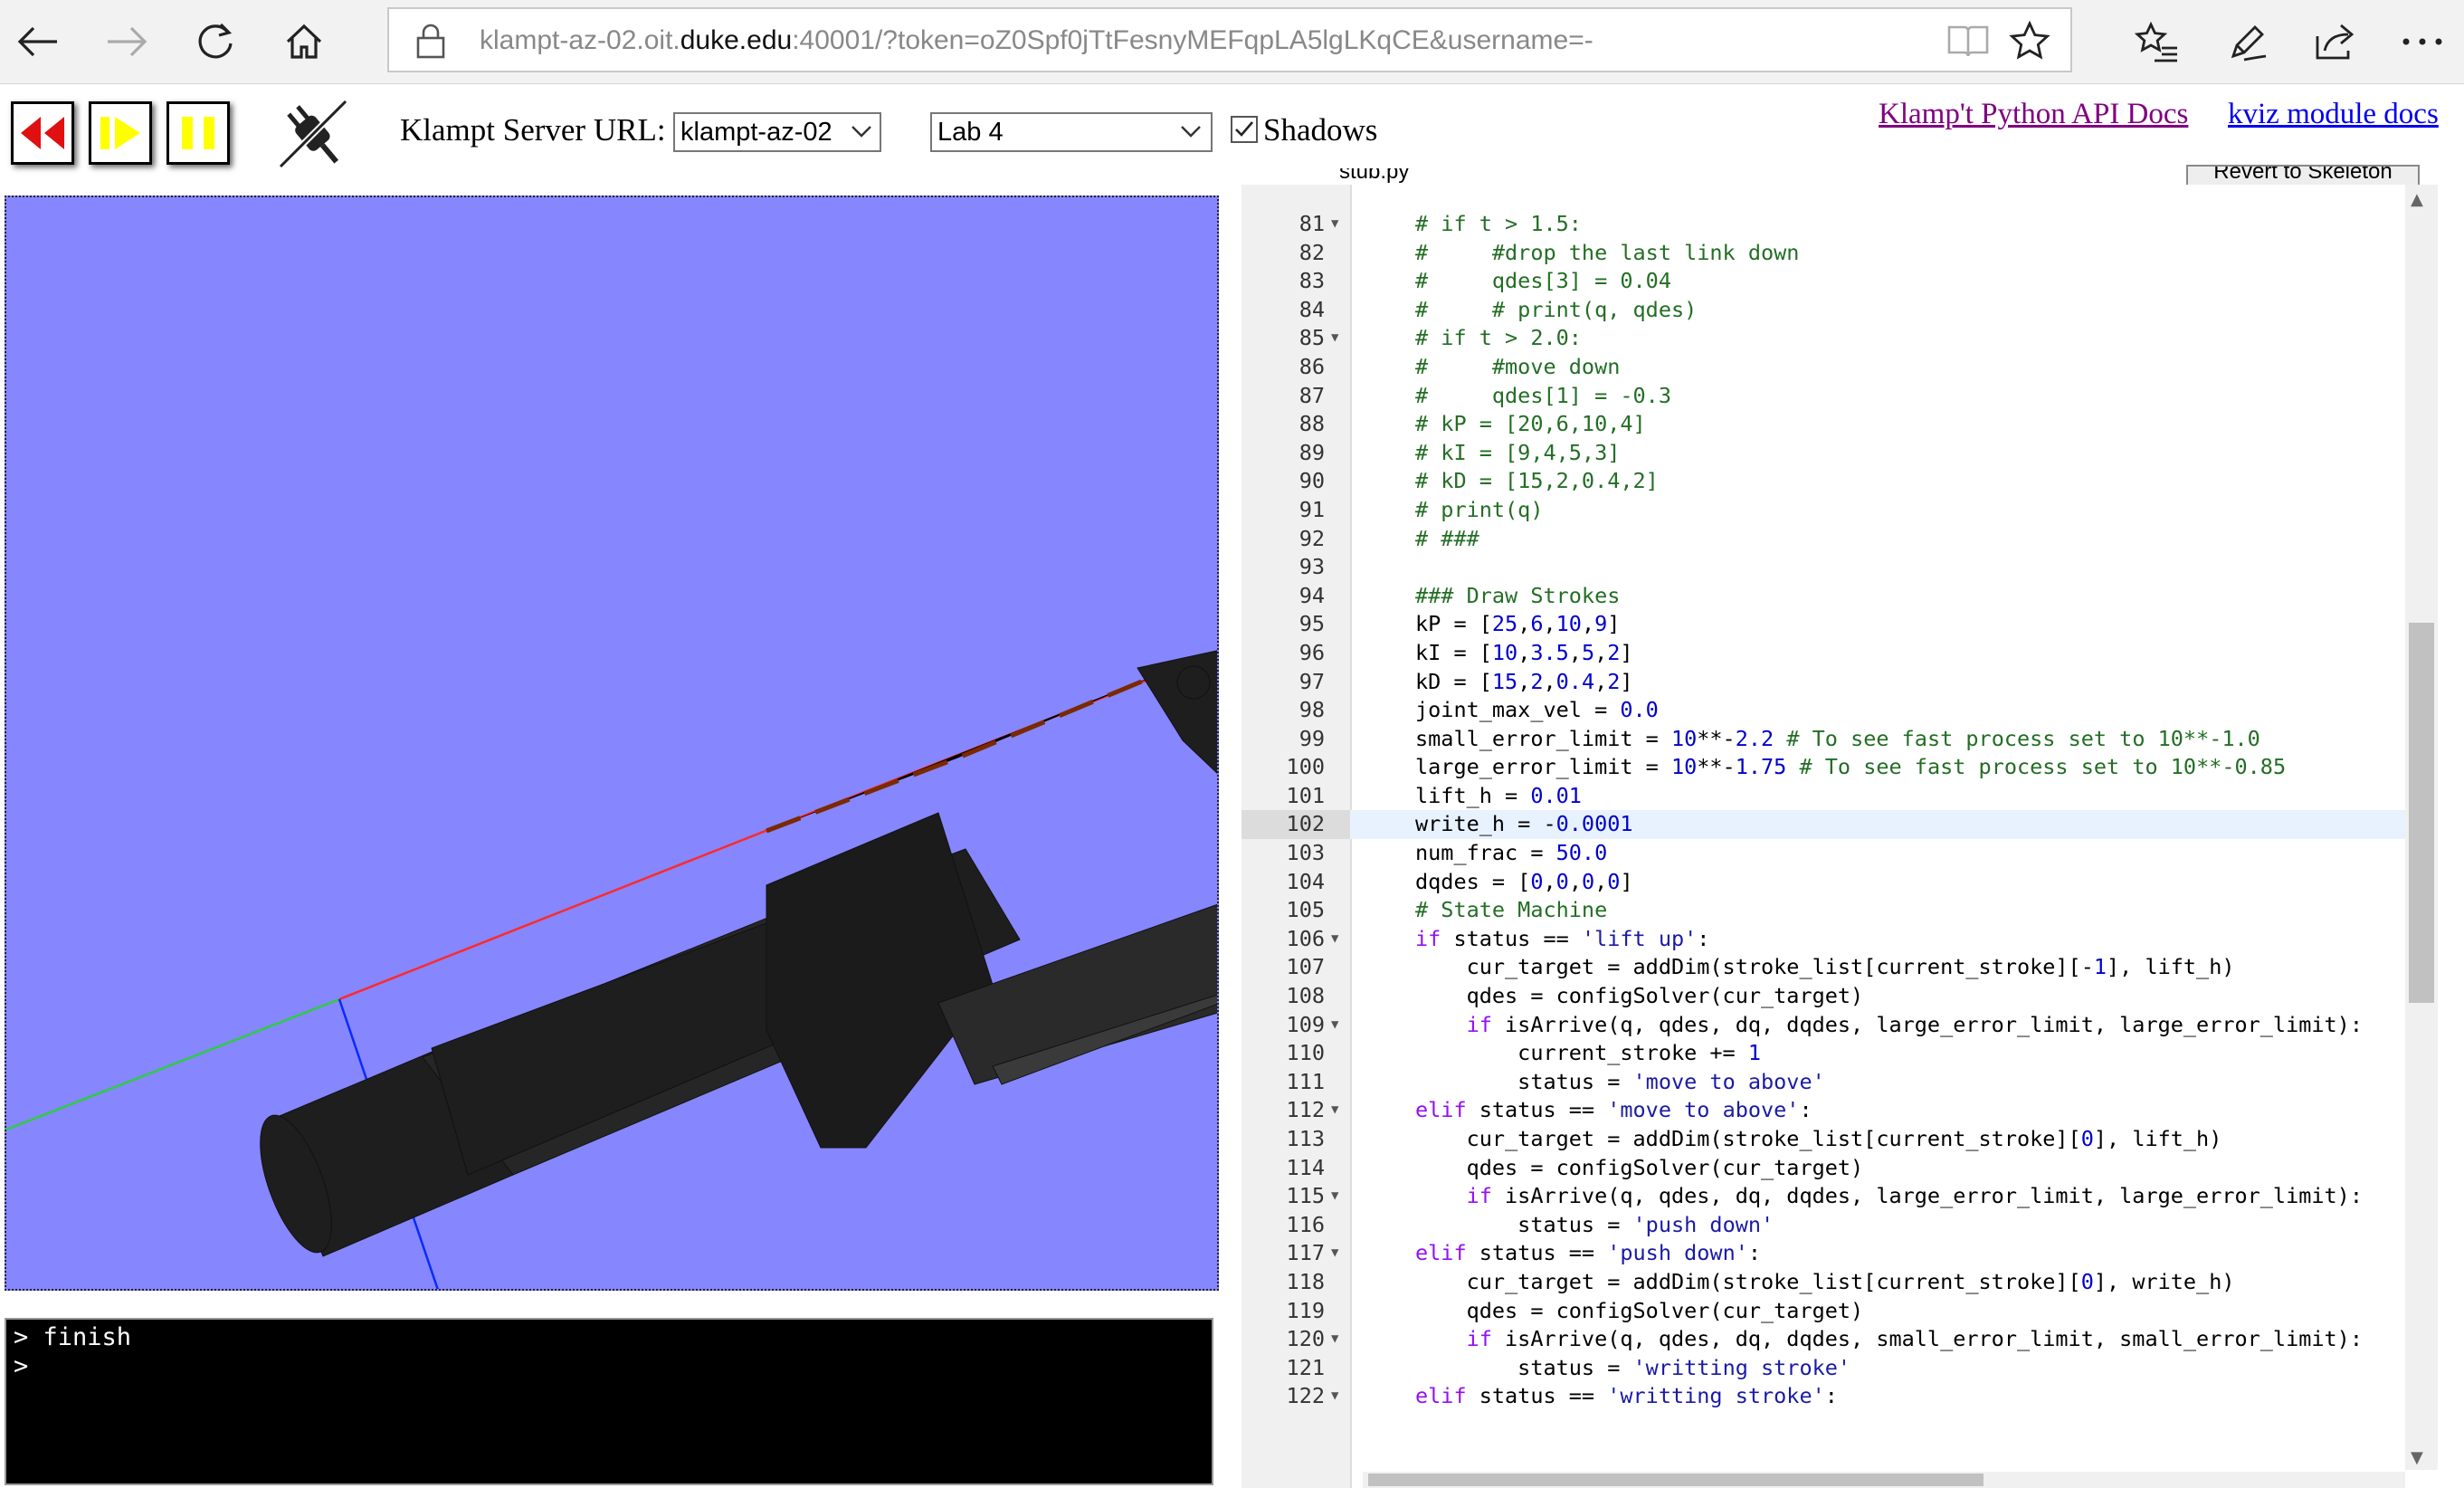 The width and height of the screenshot is (2464, 1488). I want to click on code-line: 112 ▼ elif status == 'move to above':, so click(1830, 1110).